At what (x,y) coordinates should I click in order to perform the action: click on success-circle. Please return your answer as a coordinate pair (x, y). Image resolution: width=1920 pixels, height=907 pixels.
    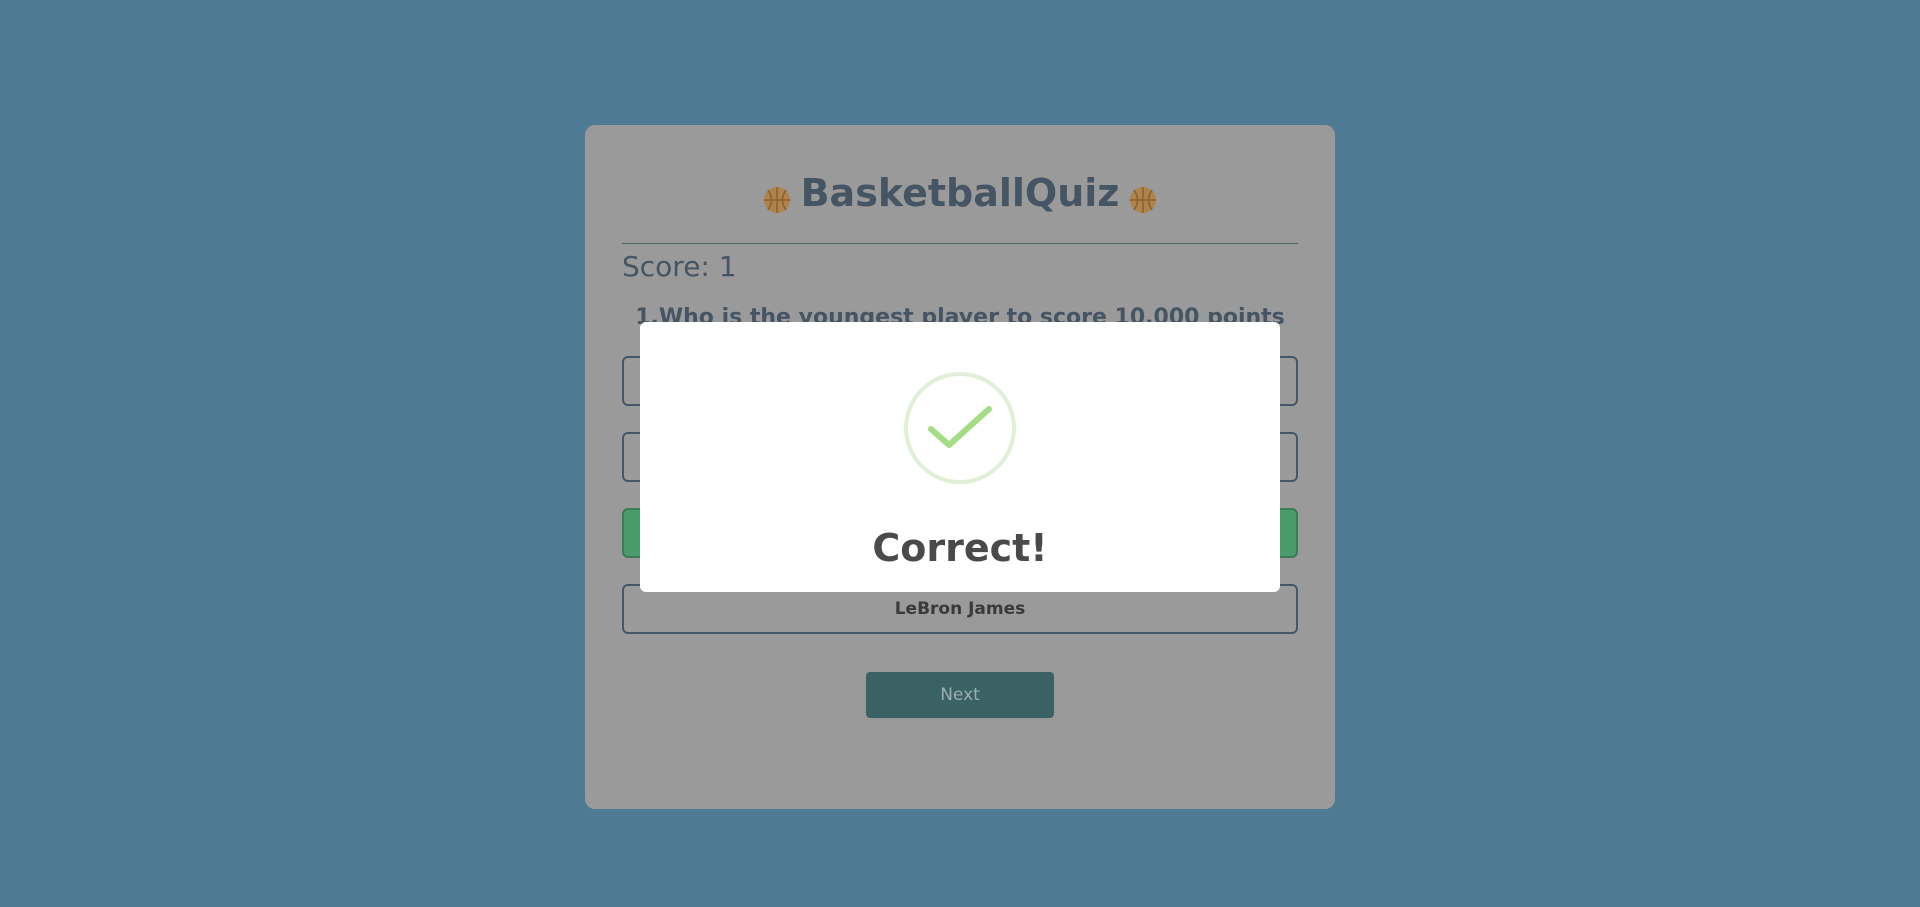
    Looking at the image, I should click on (960, 428).